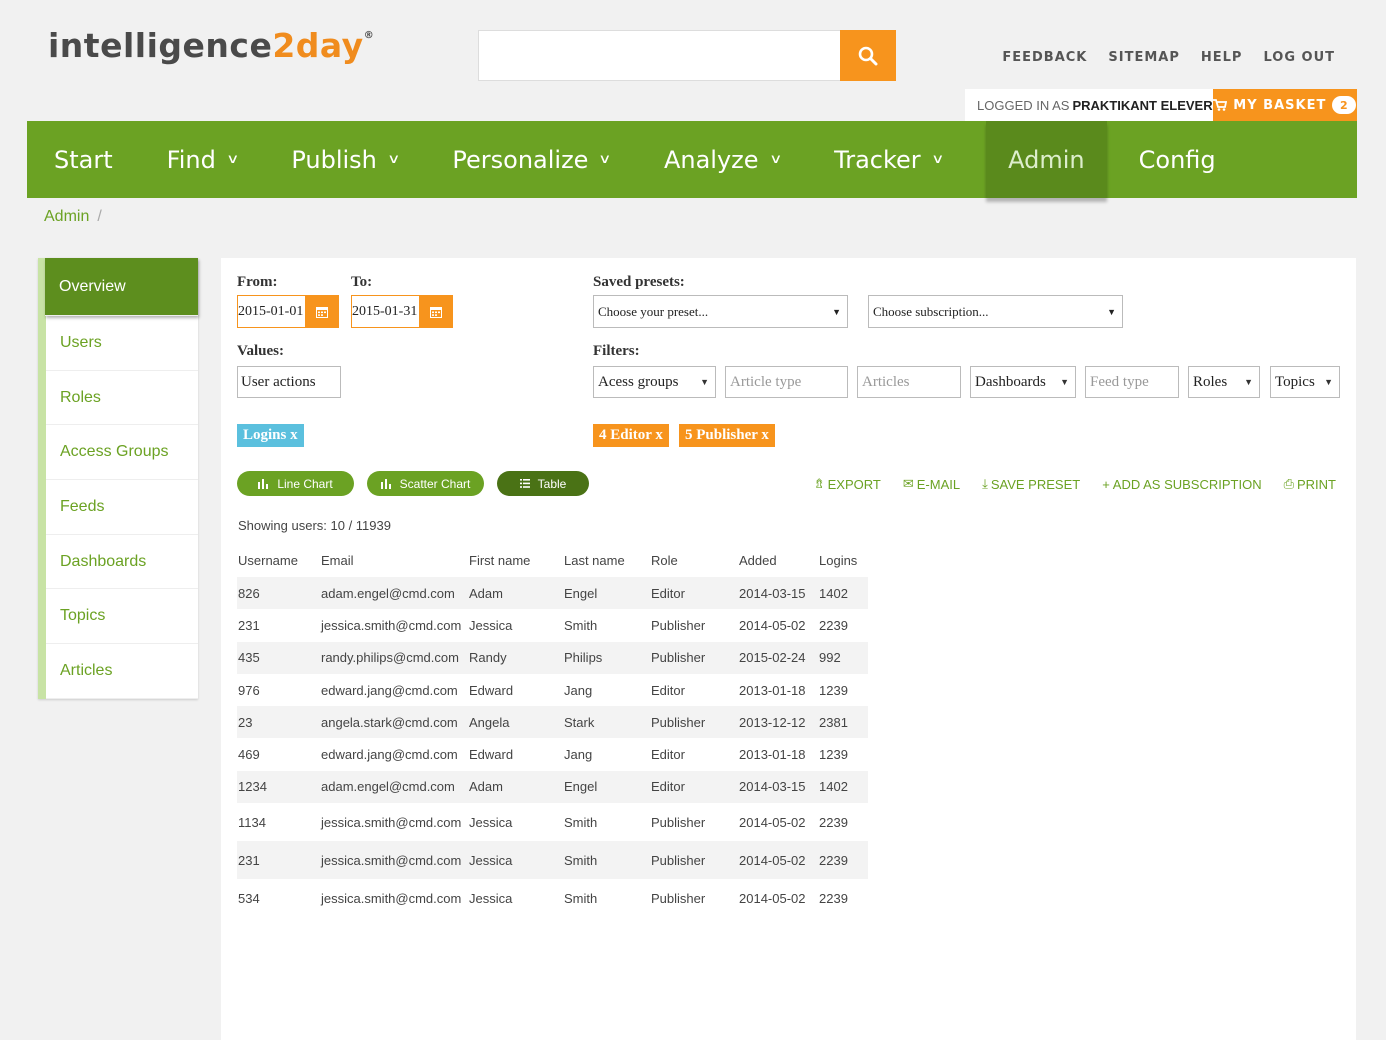  Describe the element at coordinates (659, 55) in the screenshot. I see `search-input` at that location.